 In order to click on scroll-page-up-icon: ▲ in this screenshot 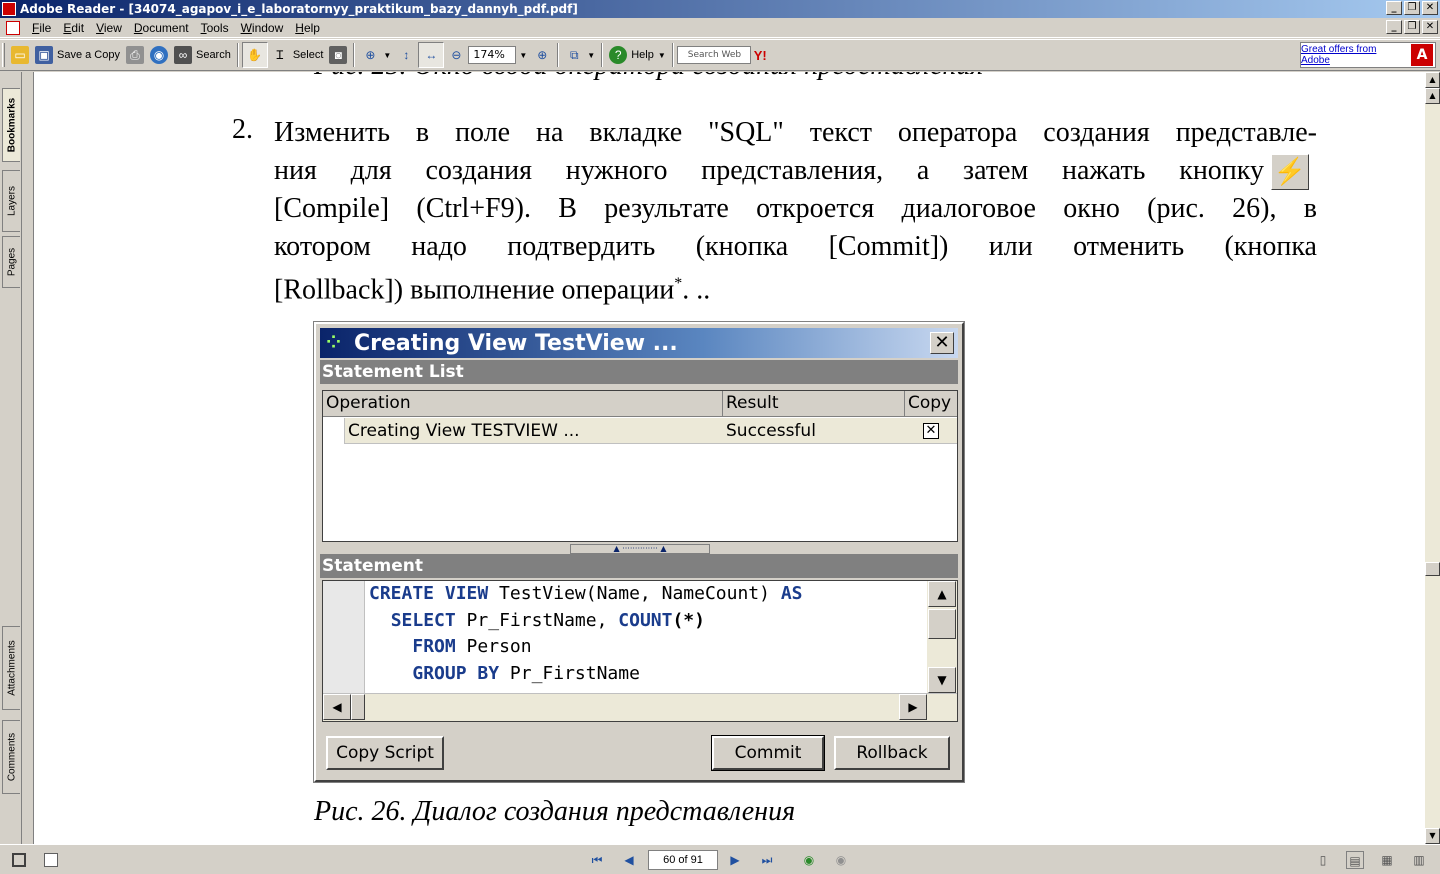, I will do `click(1432, 96)`.